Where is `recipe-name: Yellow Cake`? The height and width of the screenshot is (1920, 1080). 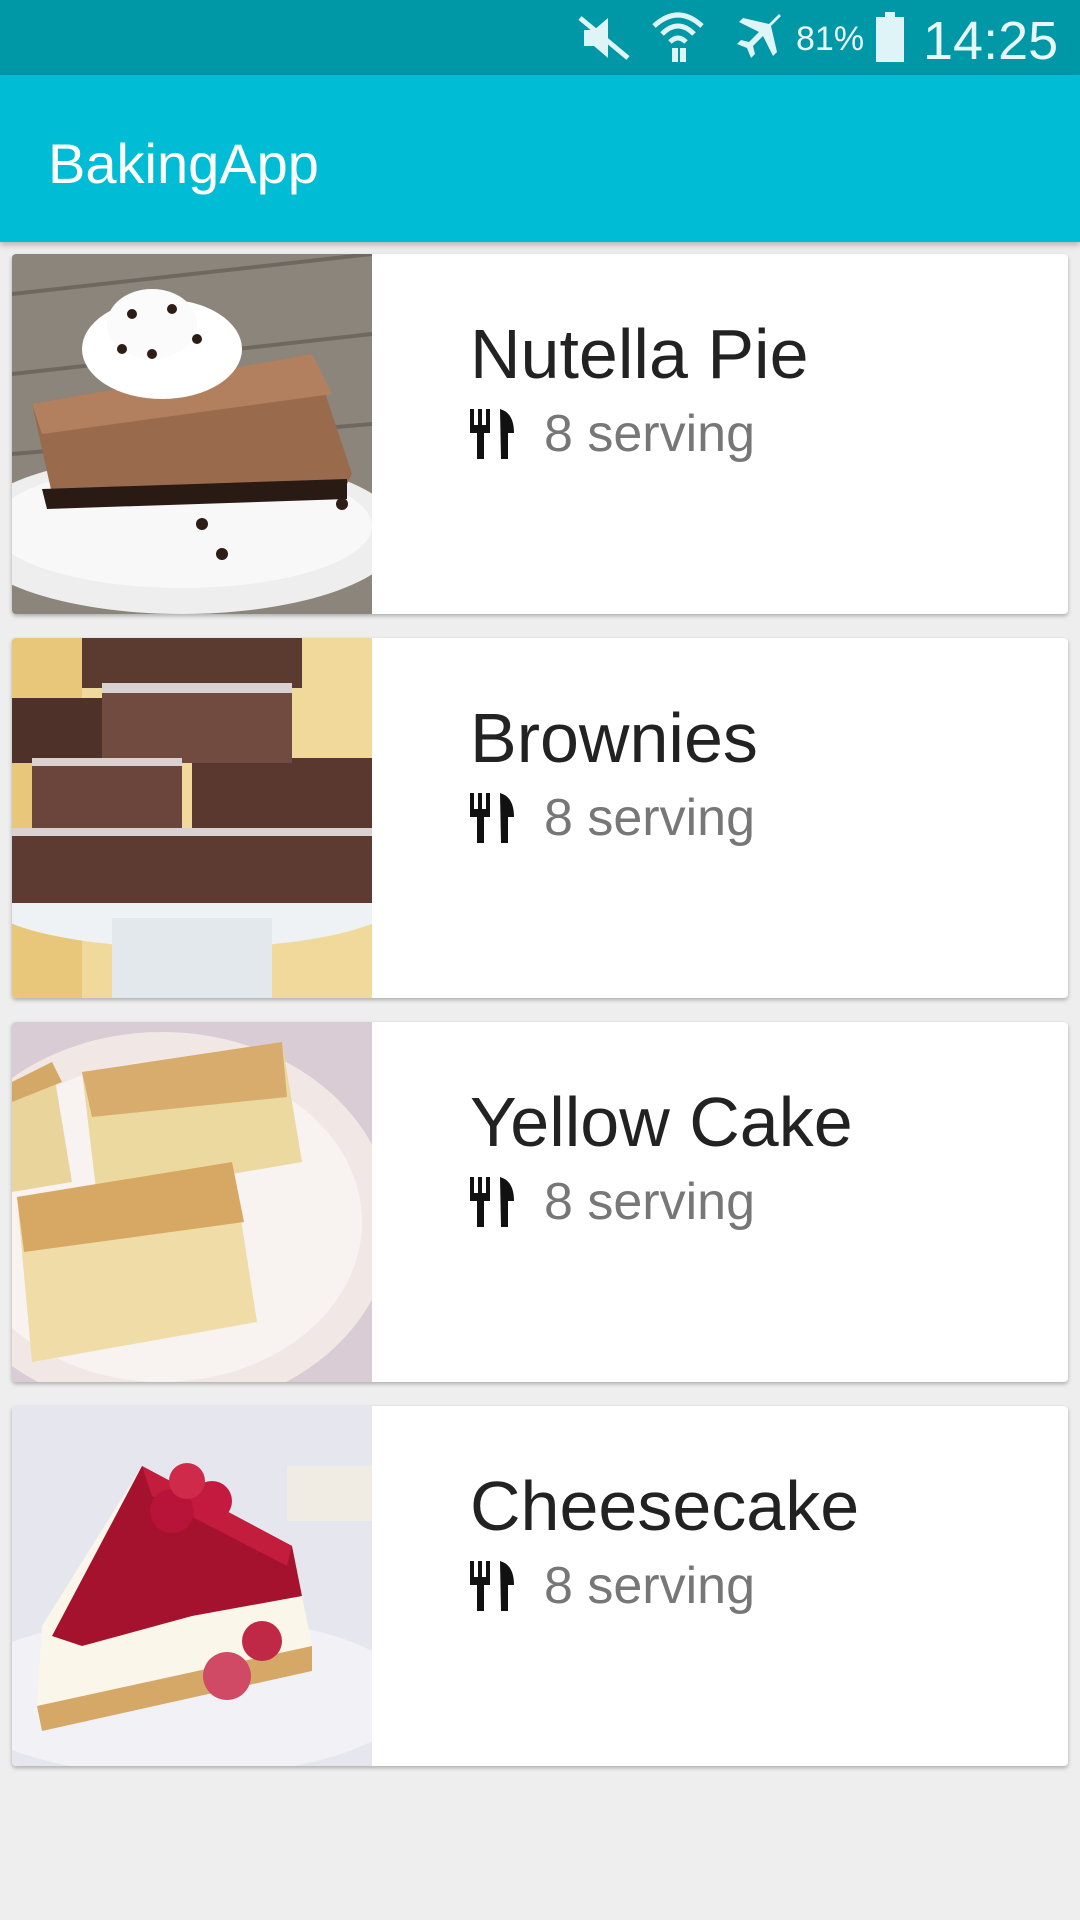 recipe-name: Yellow Cake is located at coordinates (661, 1122).